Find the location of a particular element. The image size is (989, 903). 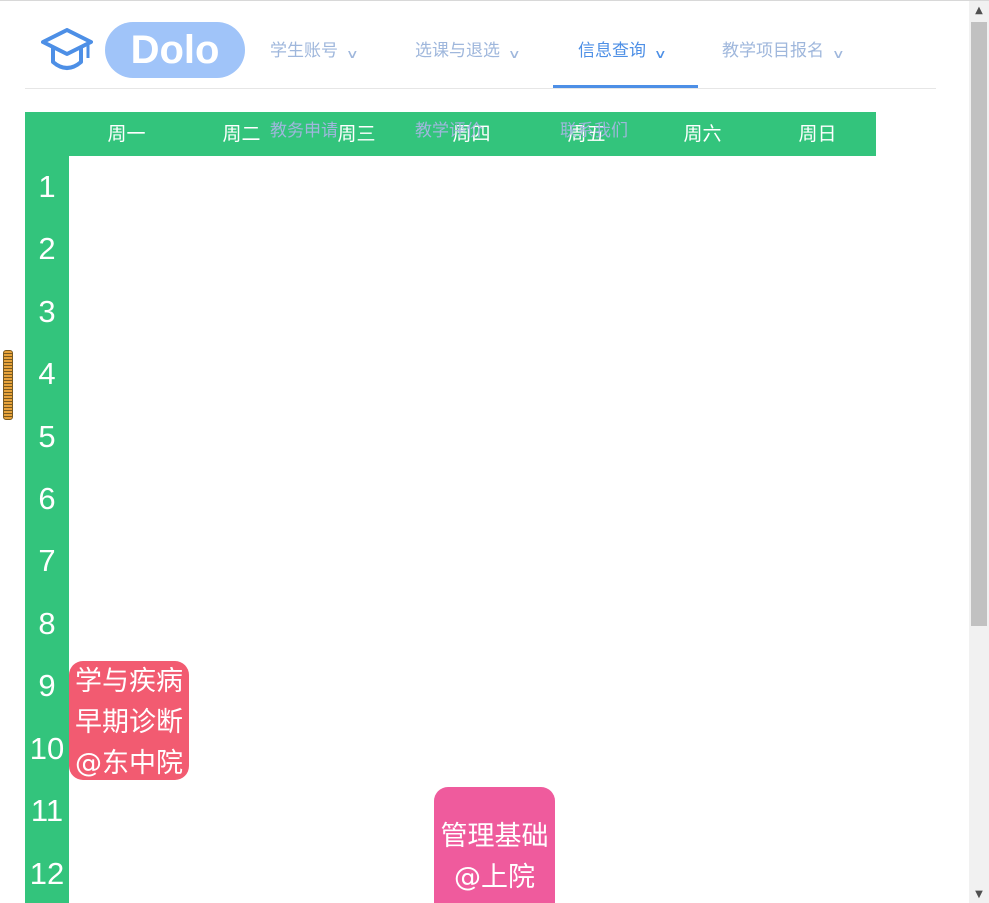

nav-academic-application: 教务申请 is located at coordinates (304, 128).